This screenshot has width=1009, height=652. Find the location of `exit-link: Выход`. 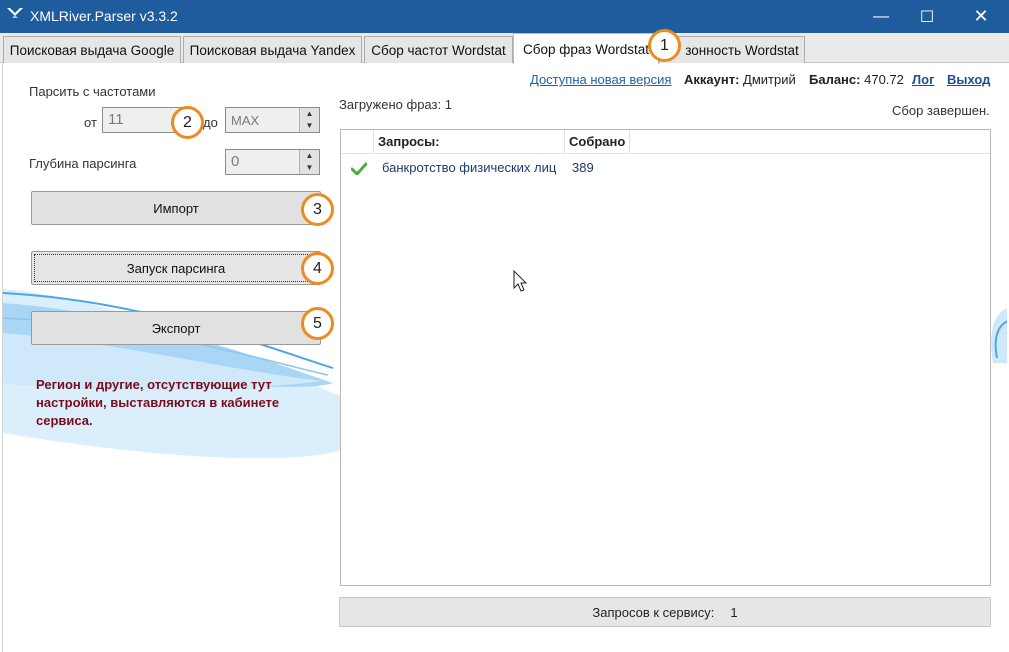

exit-link: Выход is located at coordinates (968, 79).